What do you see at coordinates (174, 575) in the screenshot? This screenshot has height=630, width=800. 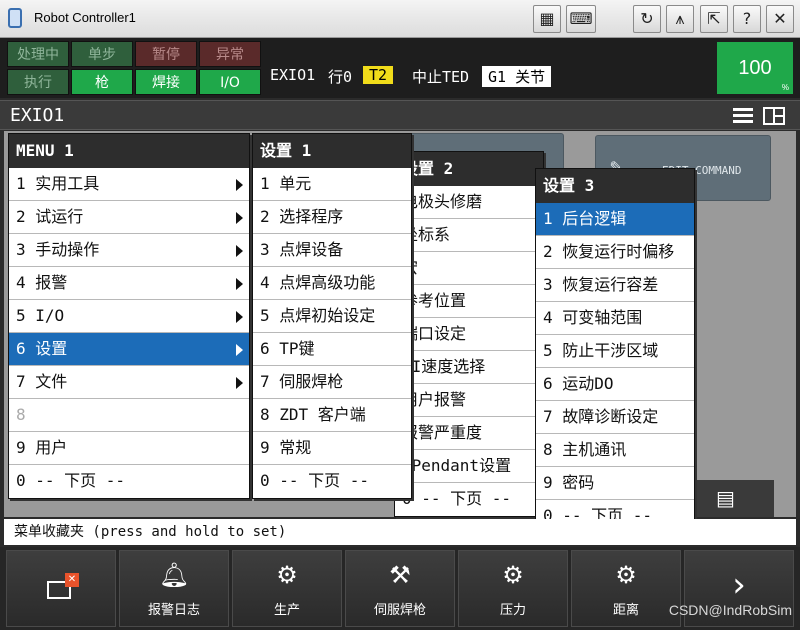 I see `bell-icon: 🔔︎` at bounding box center [174, 575].